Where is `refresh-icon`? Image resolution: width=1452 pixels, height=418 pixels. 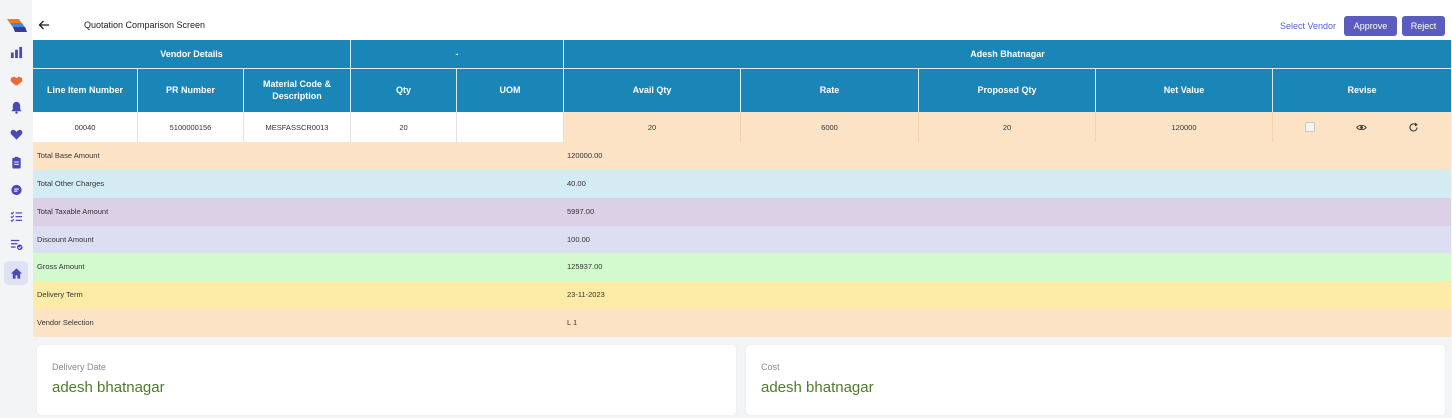 refresh-icon is located at coordinates (1413, 127).